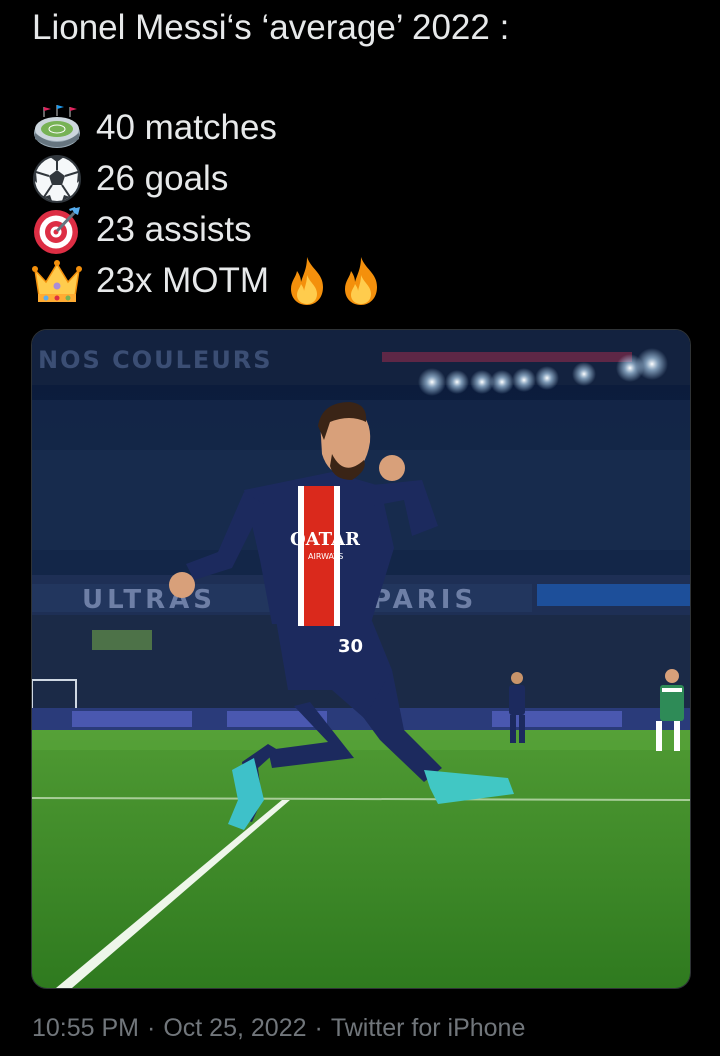 Image resolution: width=720 pixels, height=1056 pixels. I want to click on stat-assists: 23 assists, so click(142, 230).